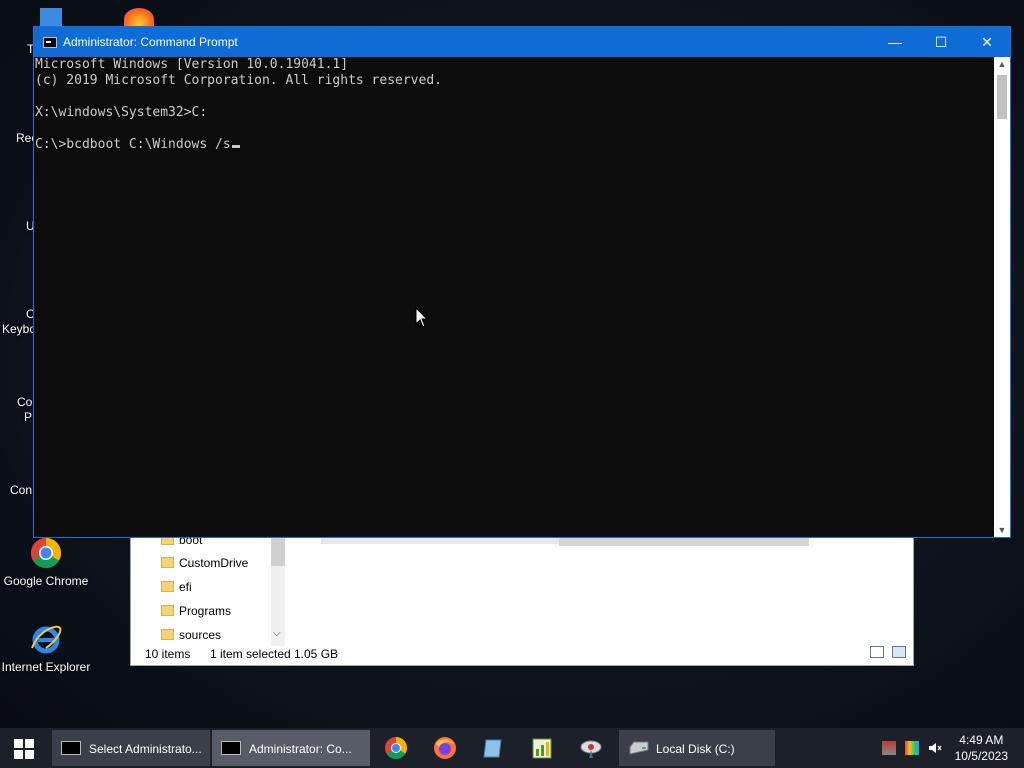  Describe the element at coordinates (19, 329) in the screenshot. I see `desktop-label-partial: Keybo` at that location.